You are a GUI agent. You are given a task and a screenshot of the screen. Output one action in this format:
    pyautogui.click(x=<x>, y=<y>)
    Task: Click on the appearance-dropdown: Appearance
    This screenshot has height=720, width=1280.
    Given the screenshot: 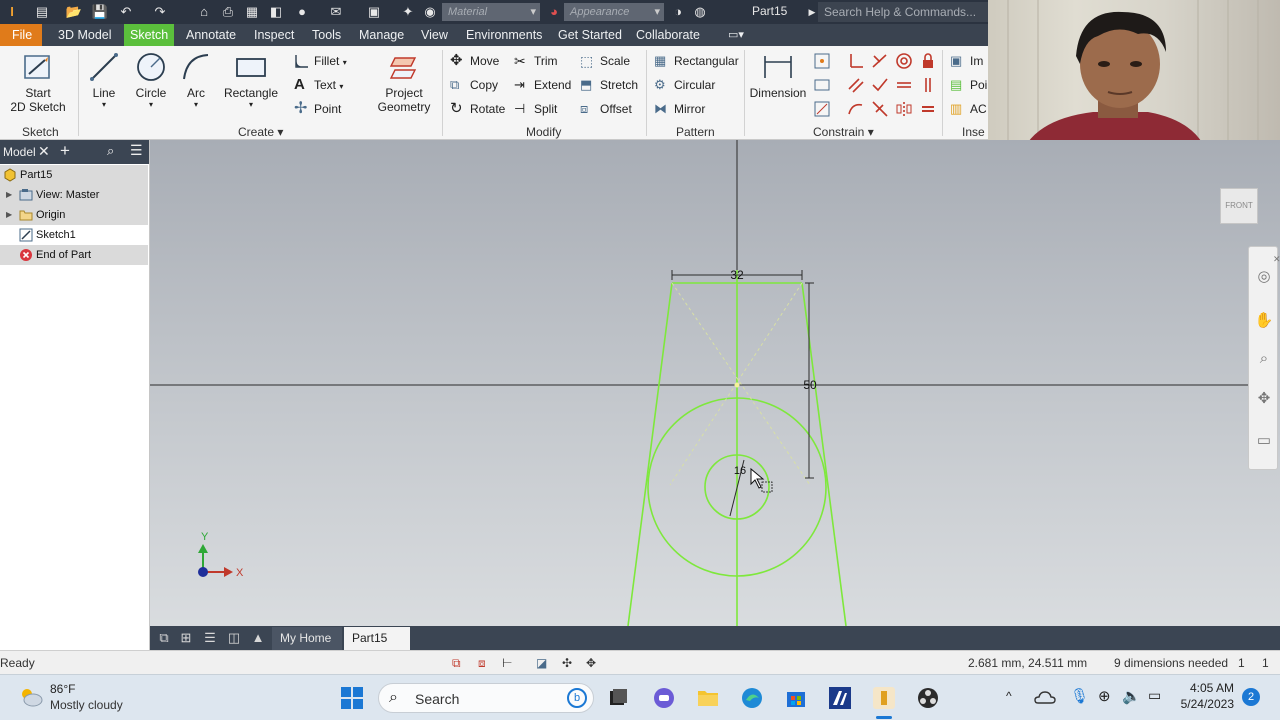 What is the action you would take?
    pyautogui.click(x=614, y=12)
    